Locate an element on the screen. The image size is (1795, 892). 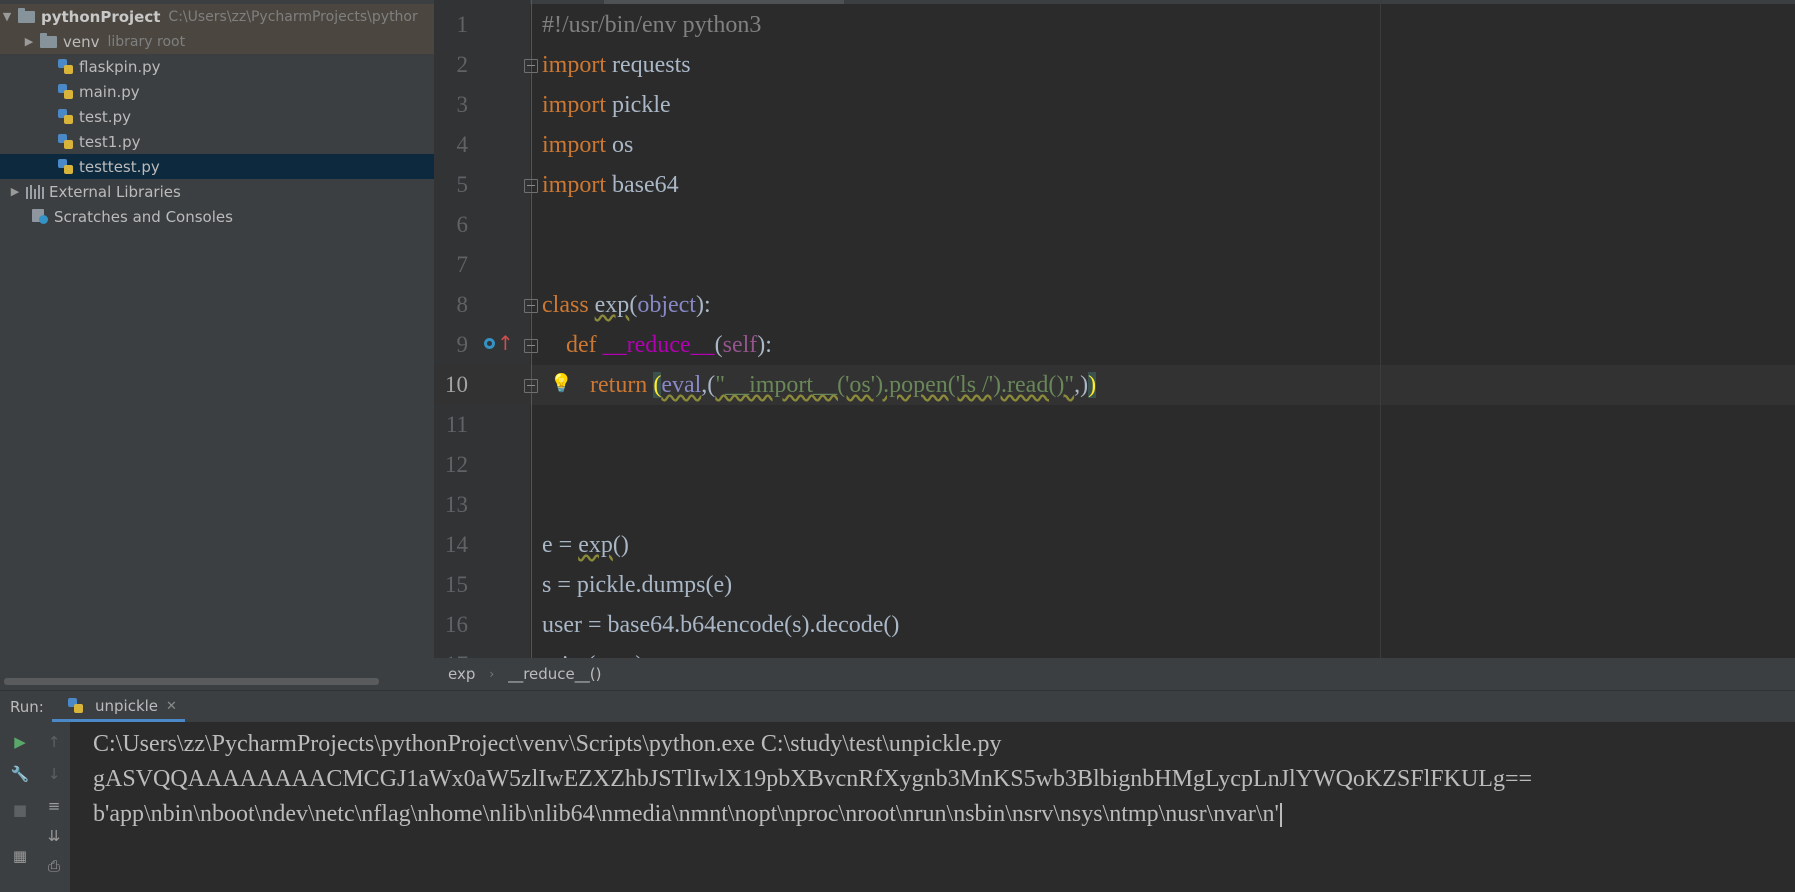
code-line: print(user) is located at coordinates (592, 651).